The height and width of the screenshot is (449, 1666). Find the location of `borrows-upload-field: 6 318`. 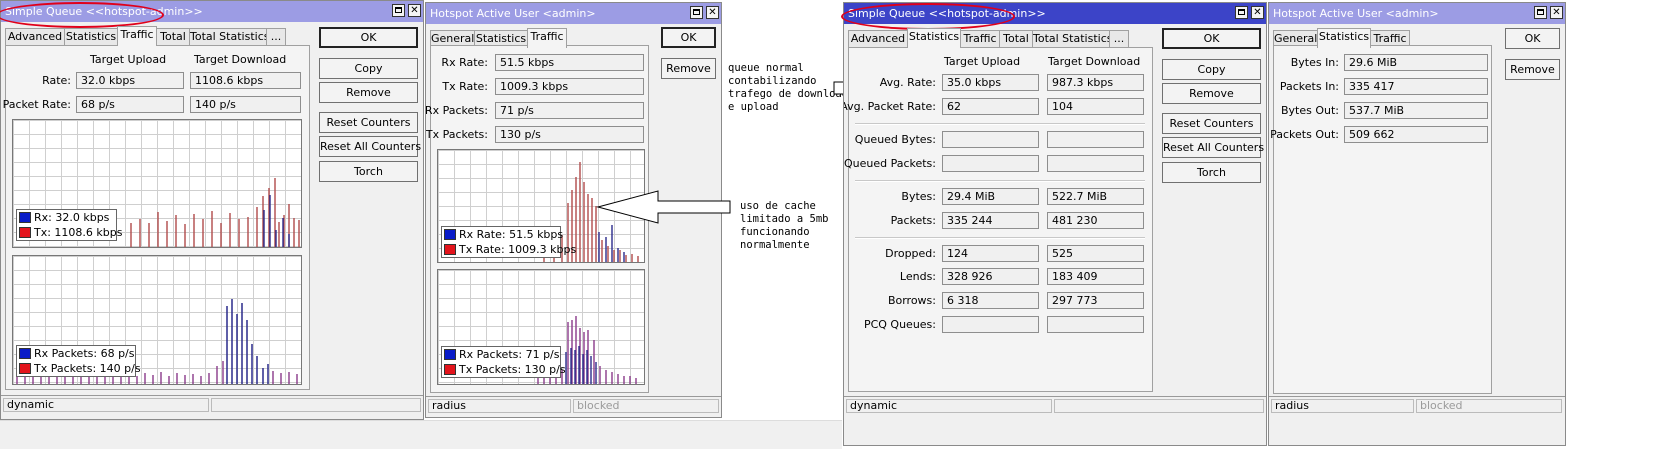

borrows-upload-field: 6 318 is located at coordinates (990, 300).